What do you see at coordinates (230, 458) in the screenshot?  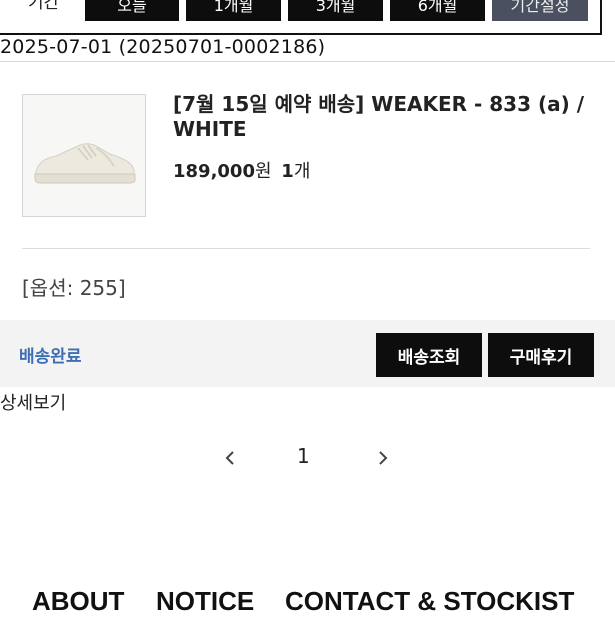 I see `chevron-left-icon` at bounding box center [230, 458].